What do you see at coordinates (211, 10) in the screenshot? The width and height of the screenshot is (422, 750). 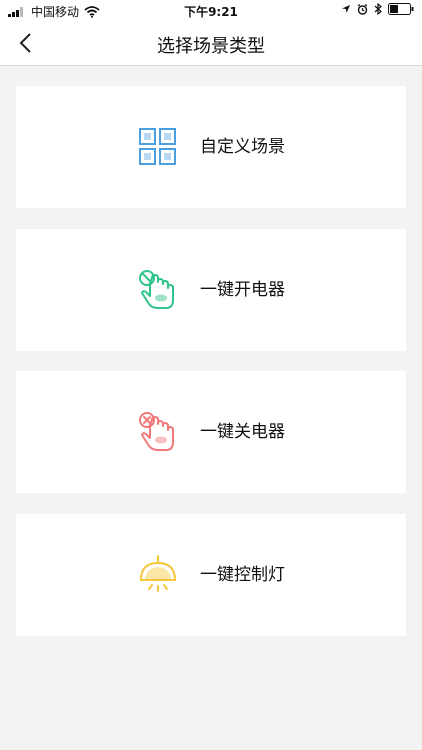 I see `status-bar: 中国移动 下午9:21` at bounding box center [211, 10].